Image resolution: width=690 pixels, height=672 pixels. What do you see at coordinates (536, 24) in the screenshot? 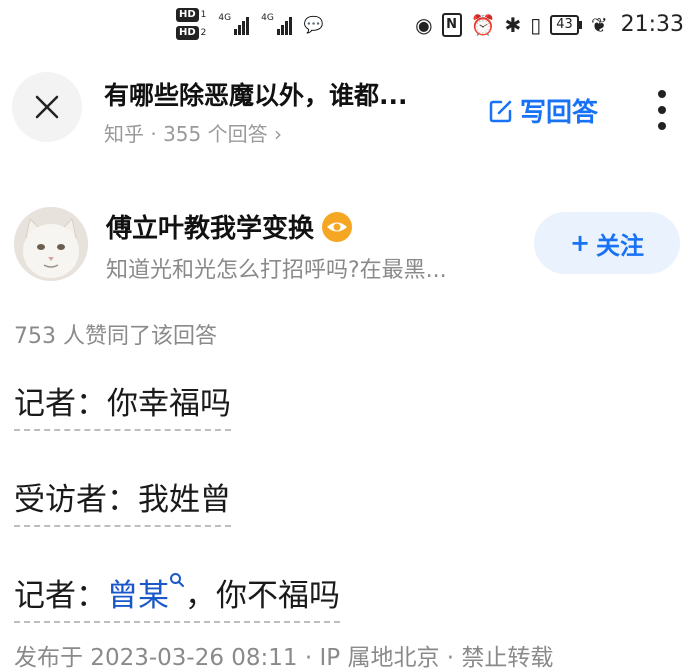
I see `vibrate-icon: ▯` at bounding box center [536, 24].